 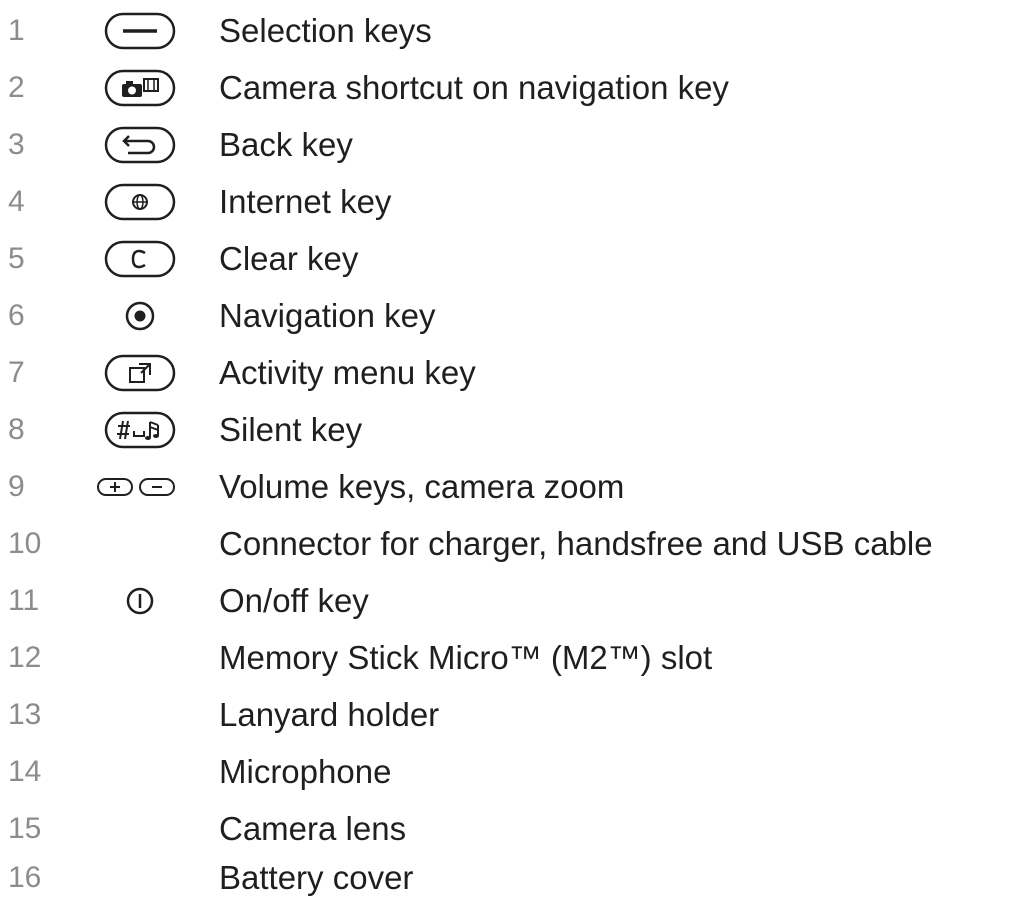 I want to click on item-label: On/off key, so click(x=294, y=600).